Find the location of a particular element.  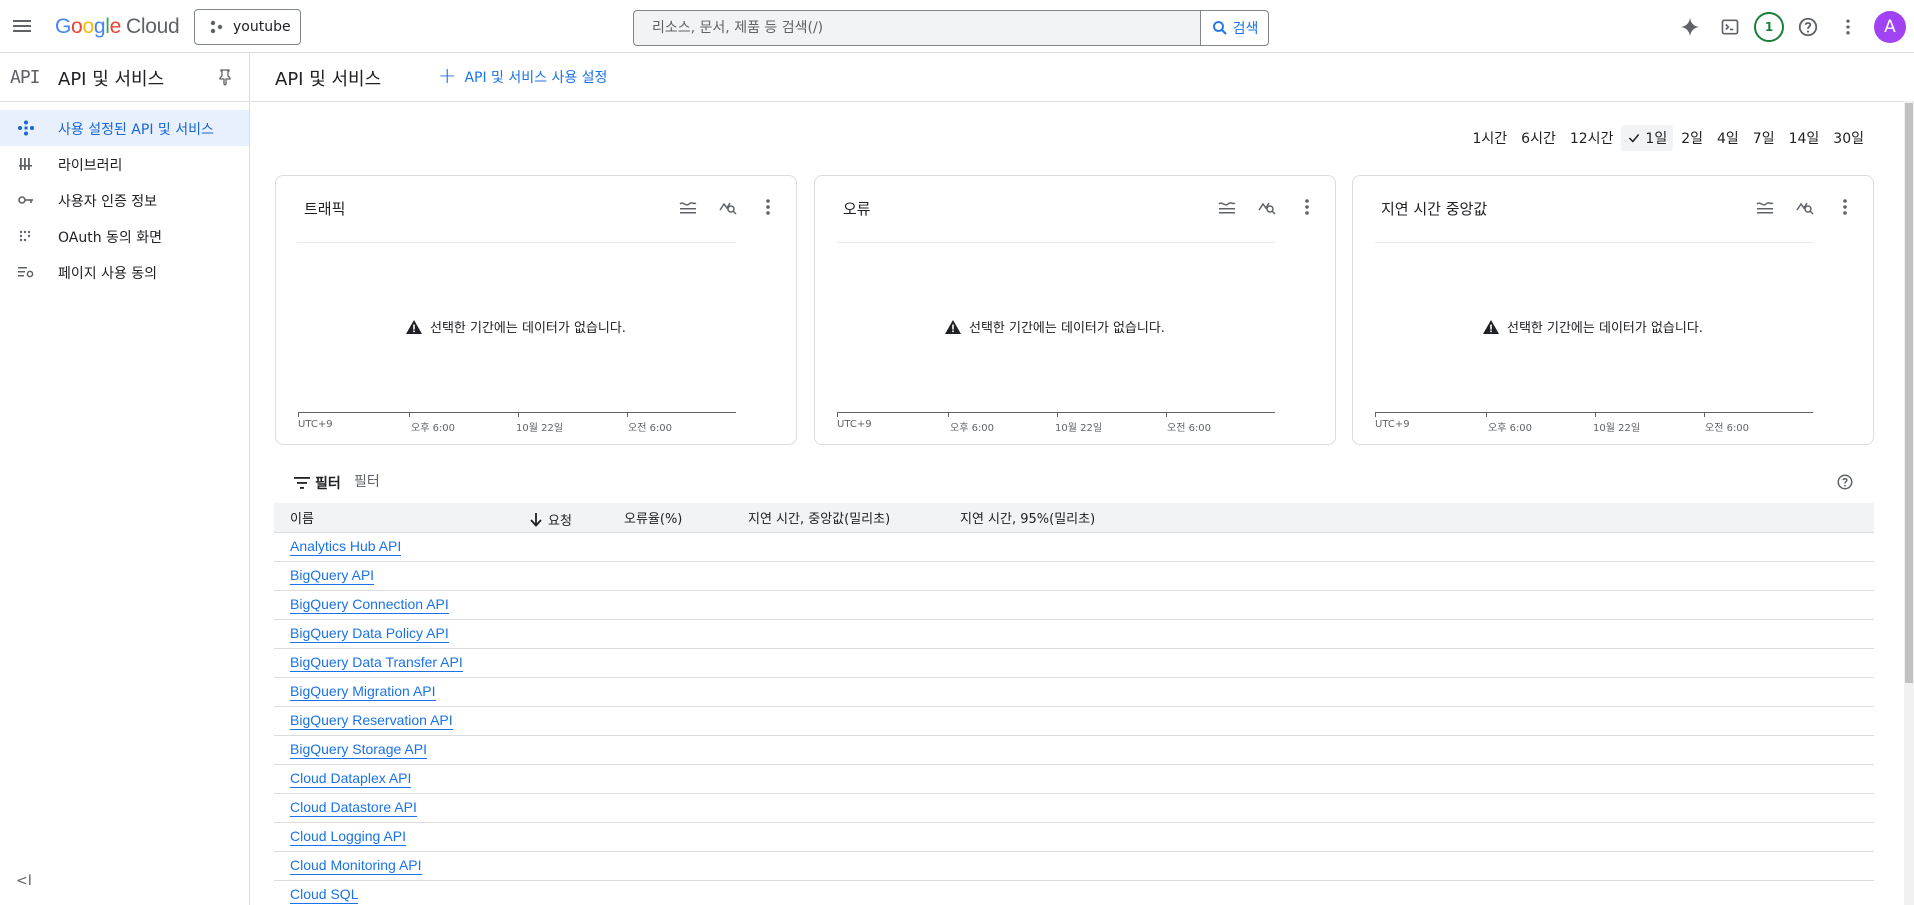

api-link: BigQuery Storage API is located at coordinates (358, 750).